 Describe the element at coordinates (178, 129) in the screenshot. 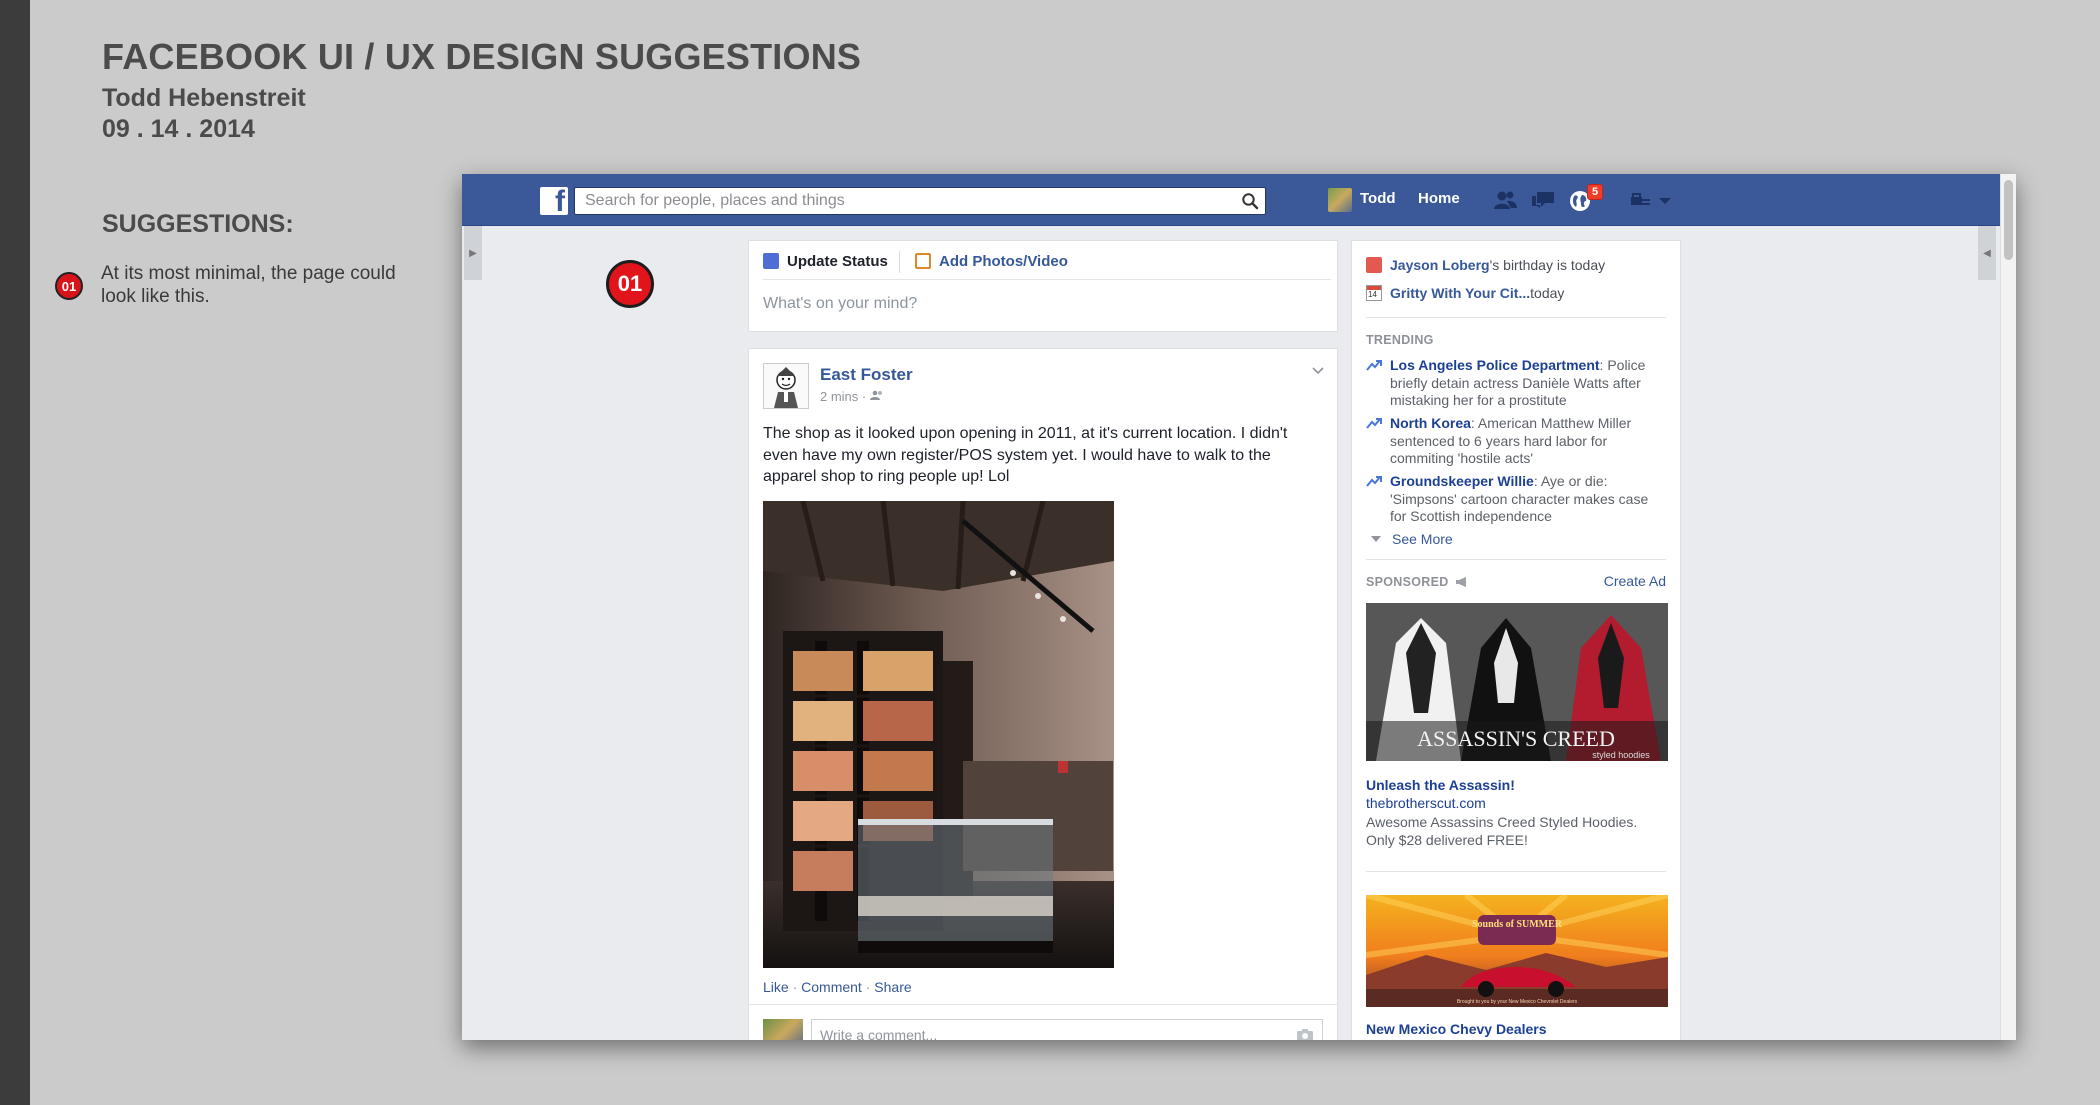

I see `document-date: 09 . 14 . 2014` at that location.